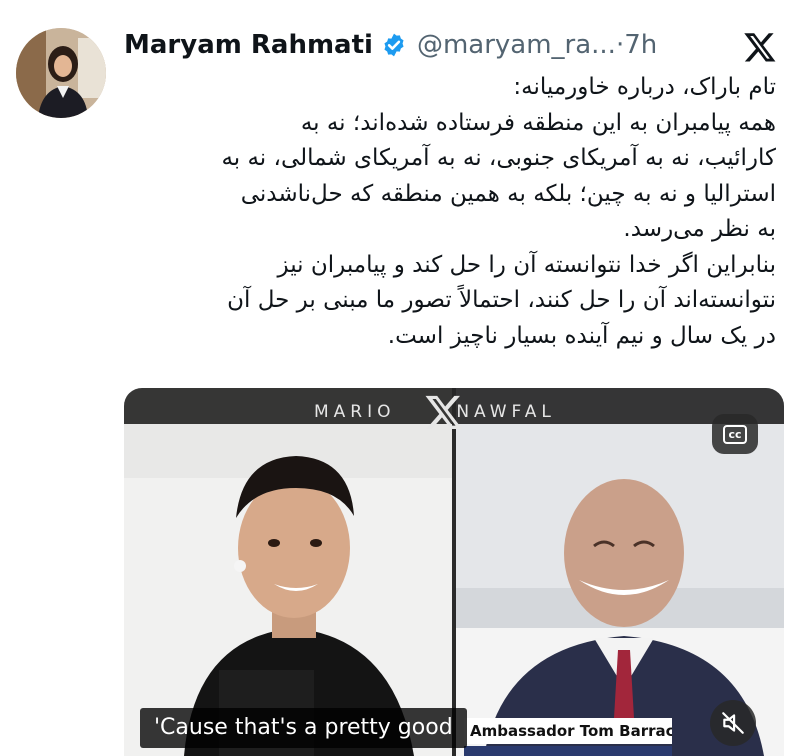 The width and height of the screenshot is (800, 756). What do you see at coordinates (394, 45) in the screenshot?
I see `verified-badge-icon` at bounding box center [394, 45].